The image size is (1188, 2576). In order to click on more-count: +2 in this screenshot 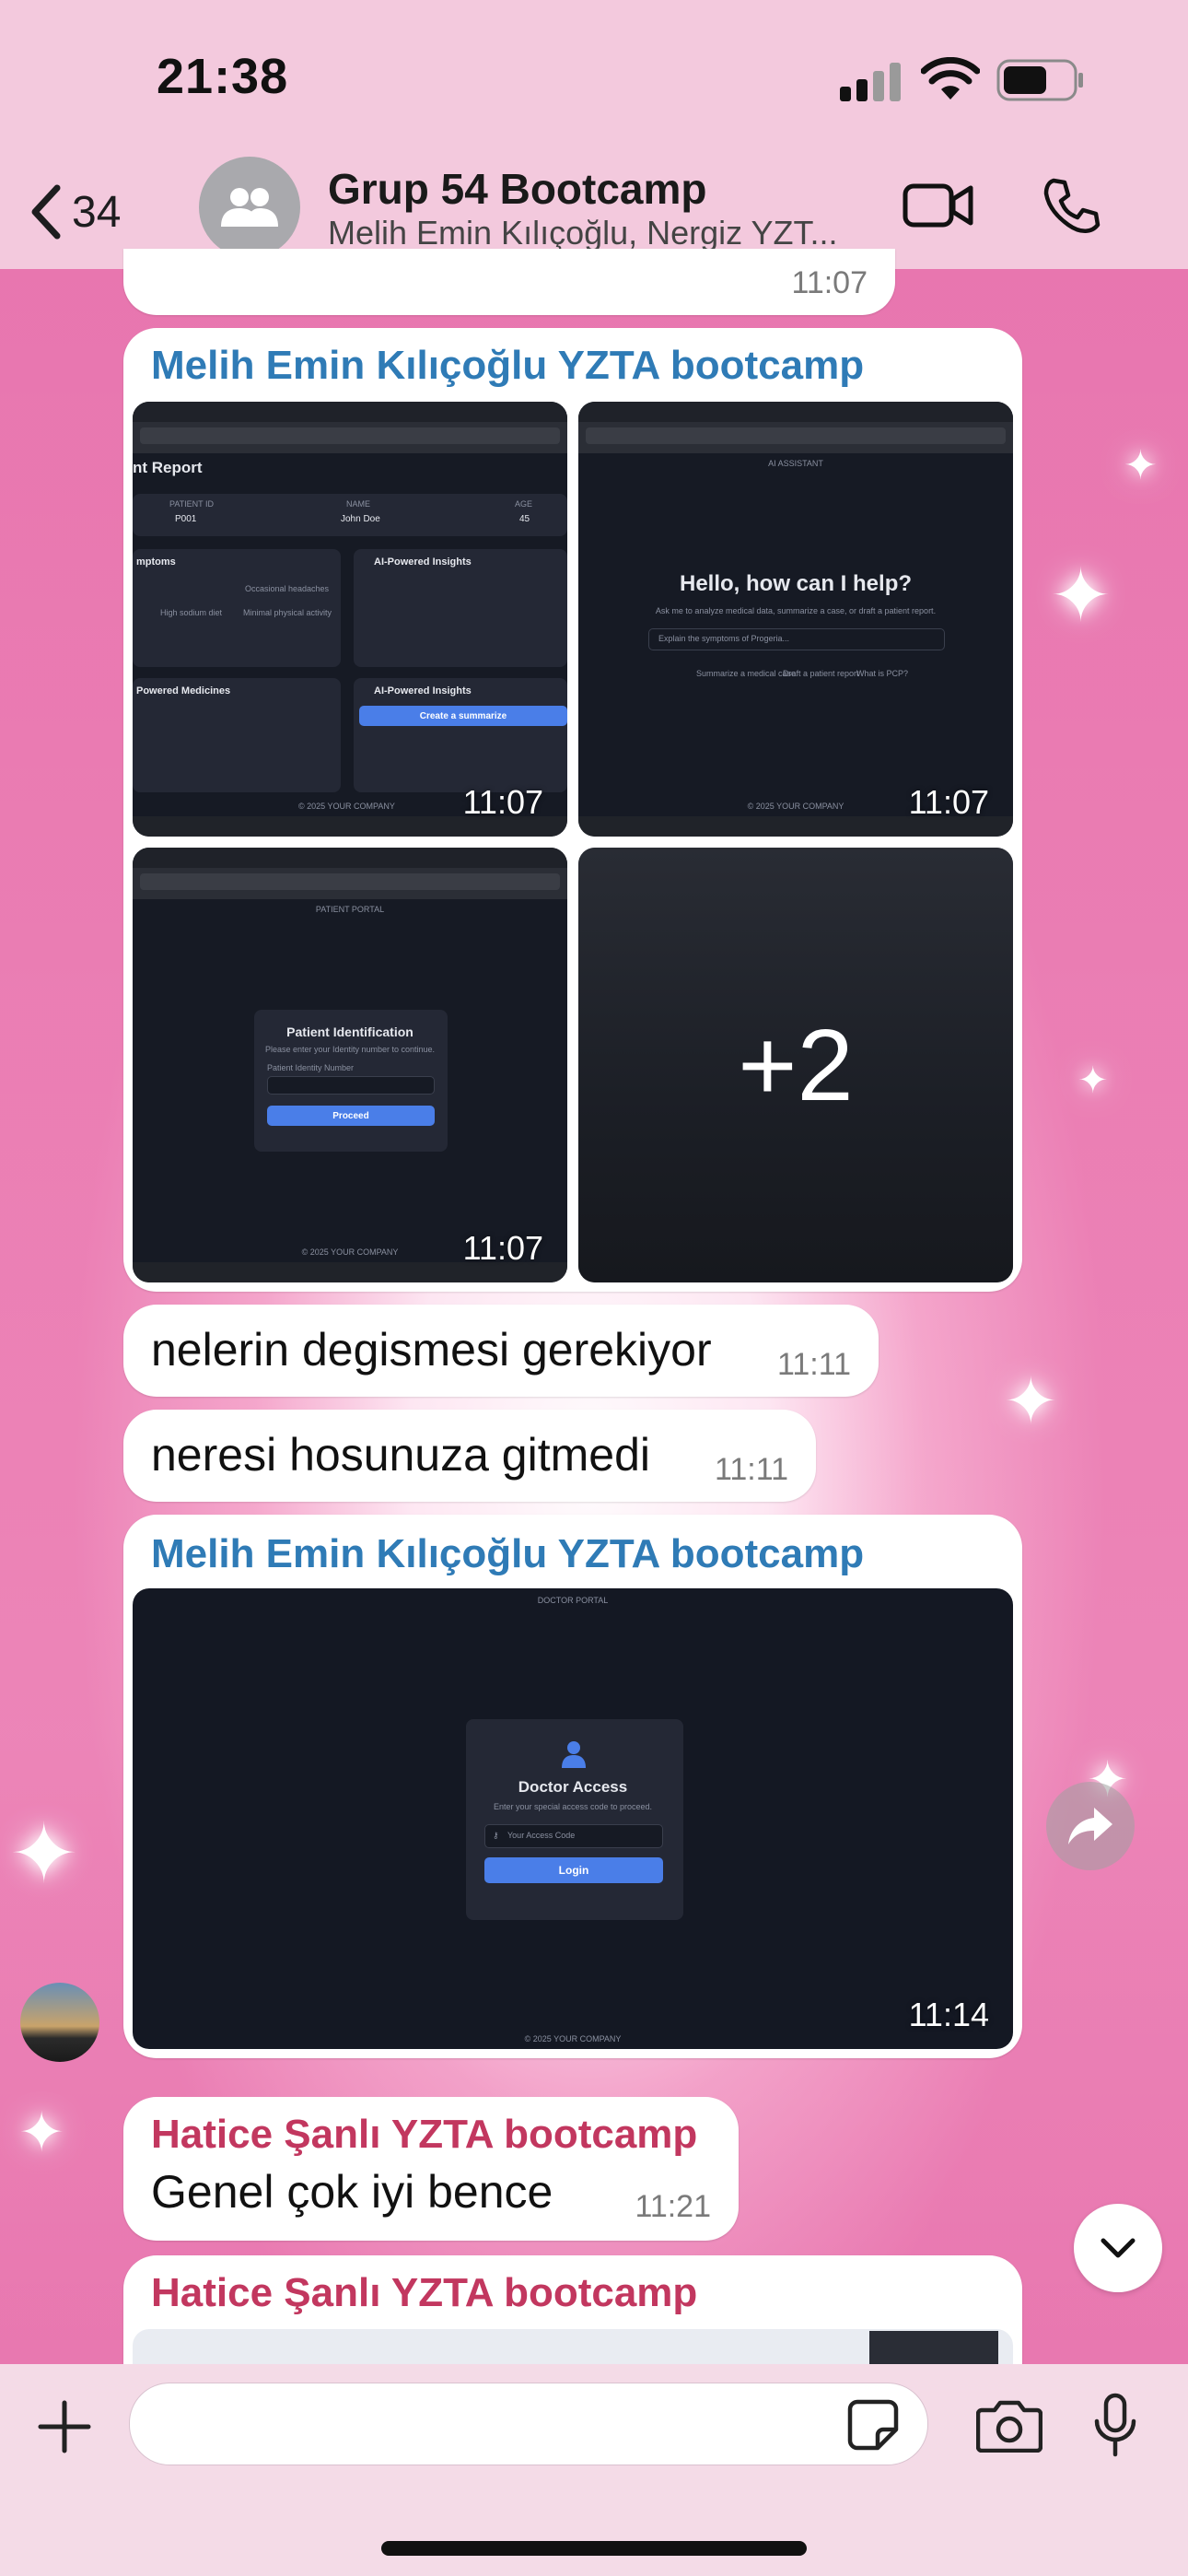, I will do `click(796, 1065)`.